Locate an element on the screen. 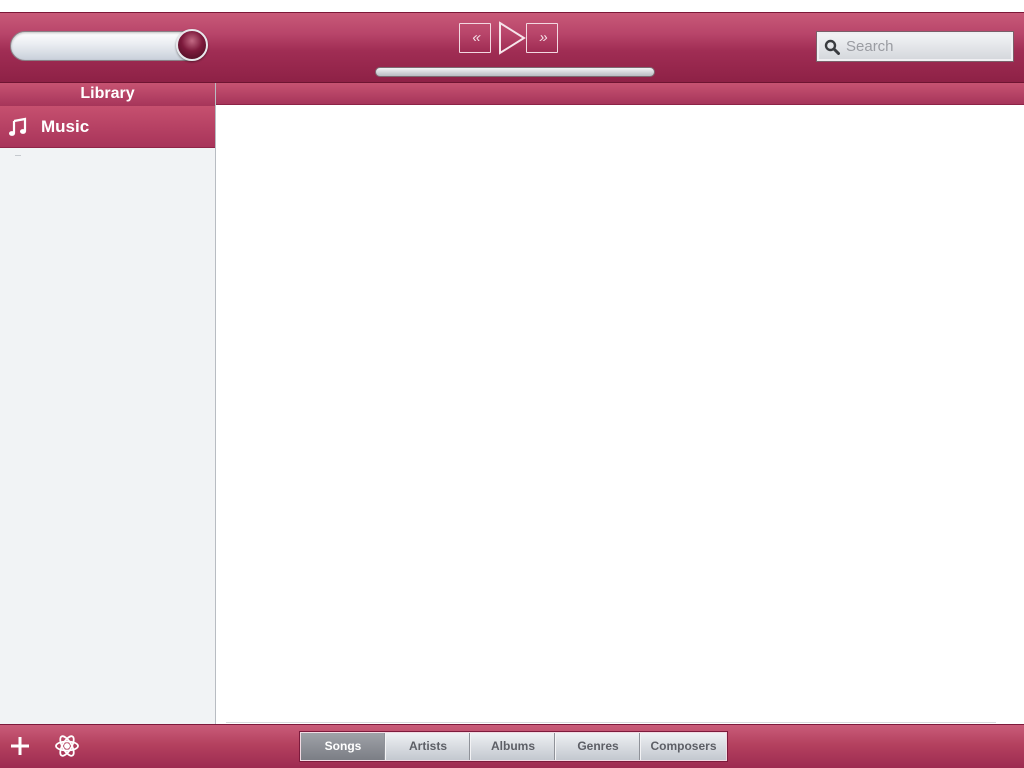 This screenshot has width=1024, height=768. next-track-button: » is located at coordinates (542, 38).